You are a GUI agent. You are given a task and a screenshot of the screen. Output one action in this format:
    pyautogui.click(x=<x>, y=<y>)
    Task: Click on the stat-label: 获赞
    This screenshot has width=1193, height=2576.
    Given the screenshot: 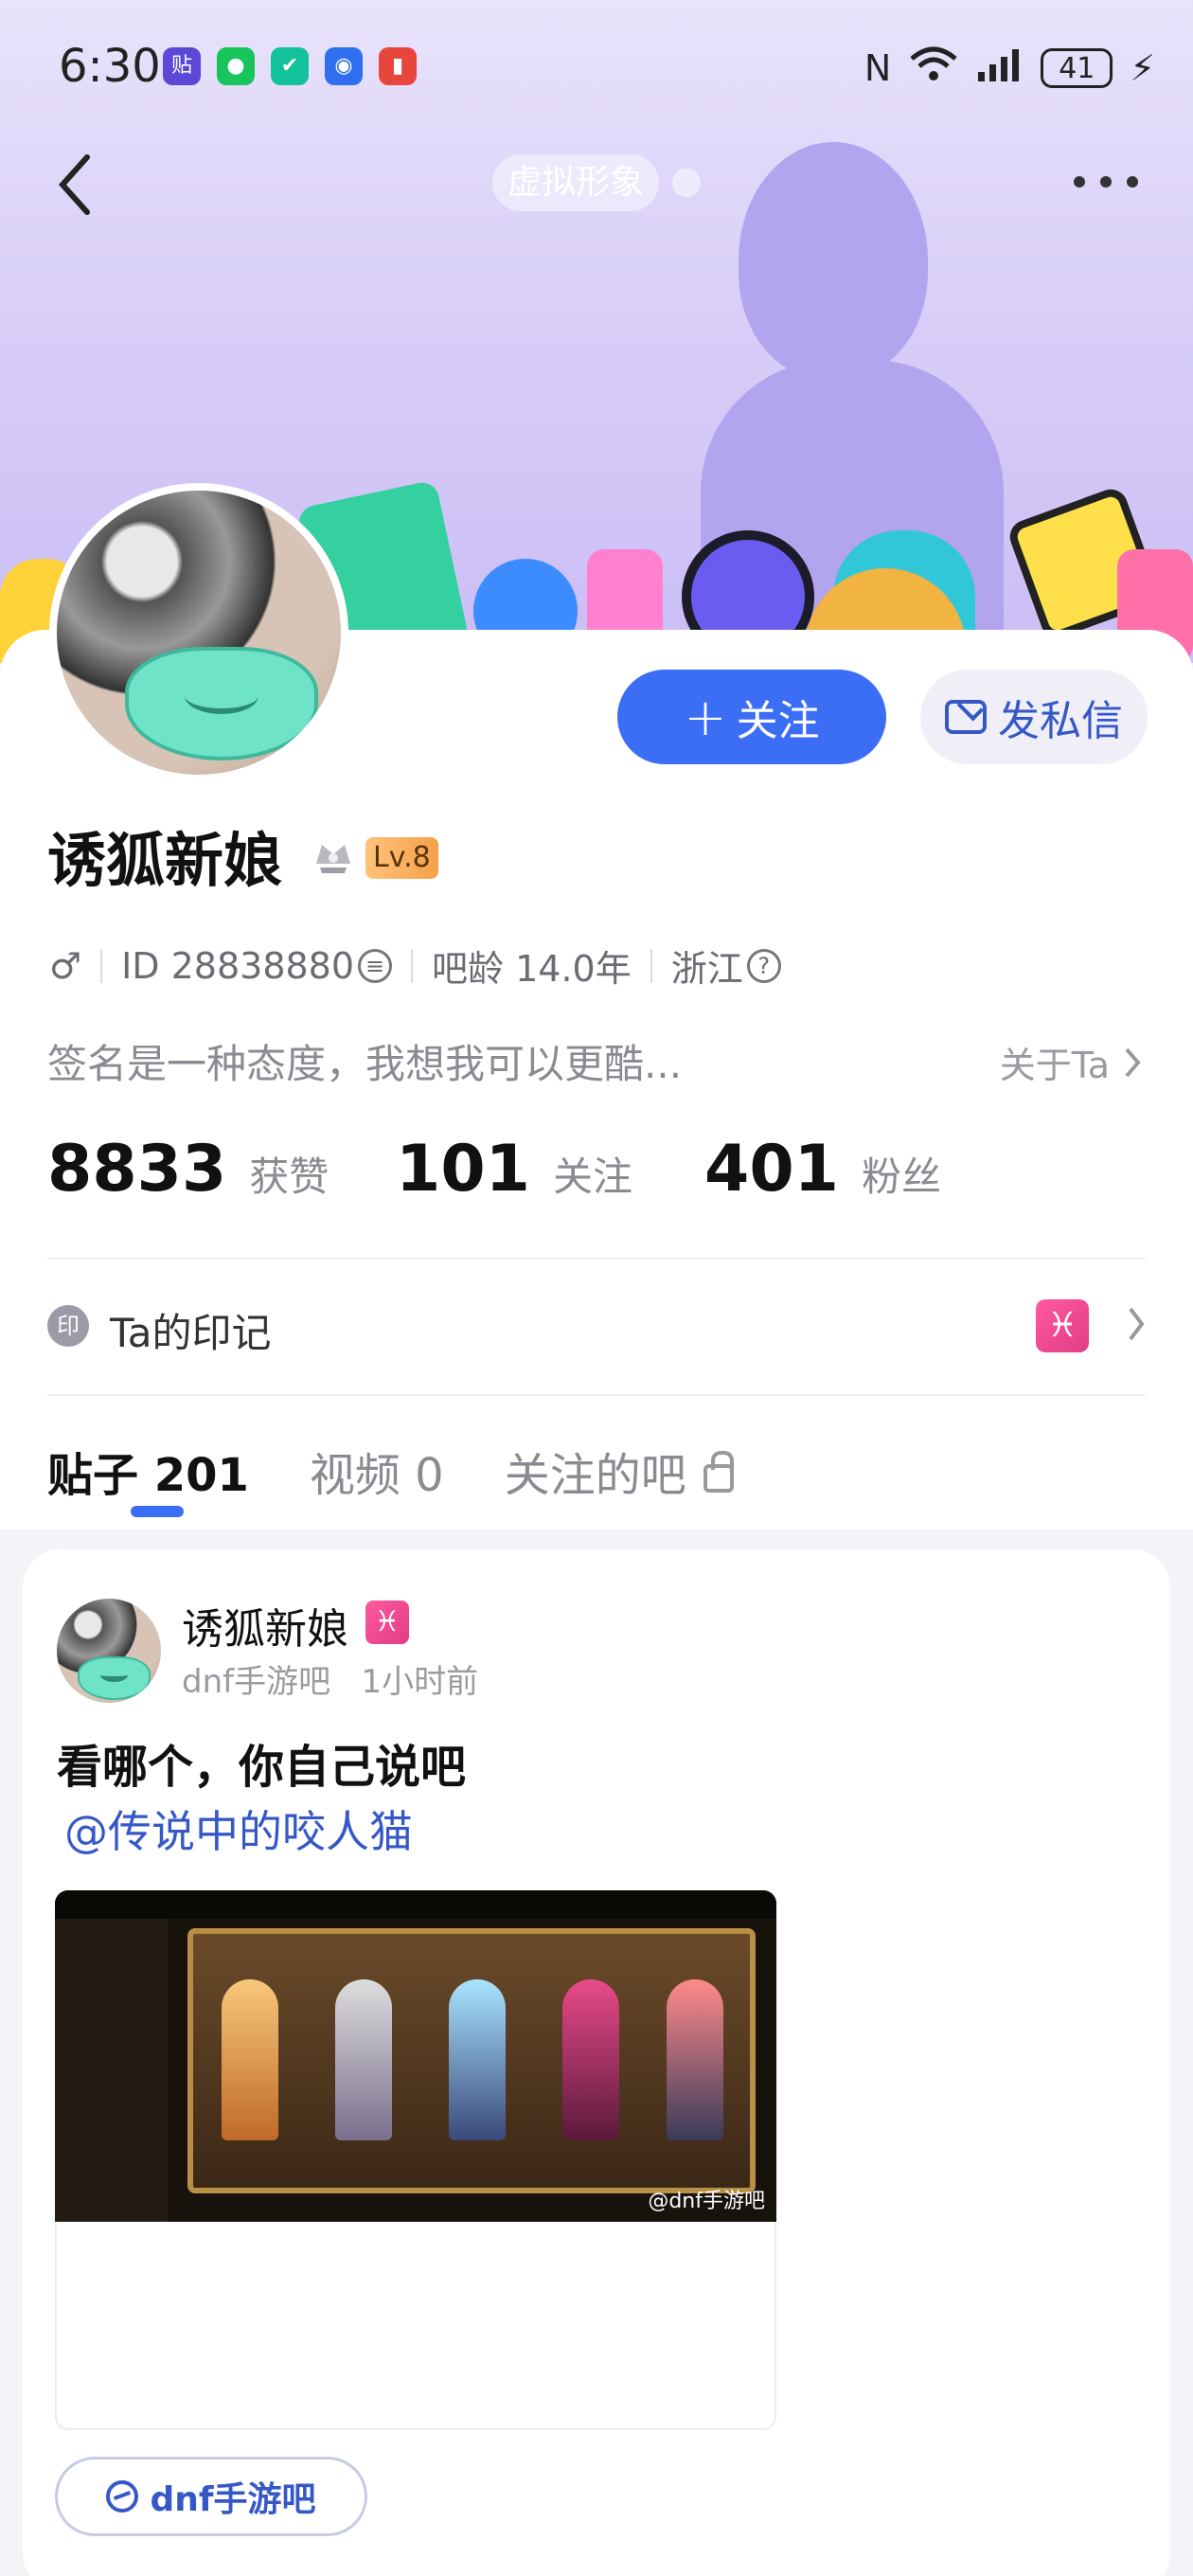 What is the action you would take?
    pyautogui.click(x=289, y=1177)
    